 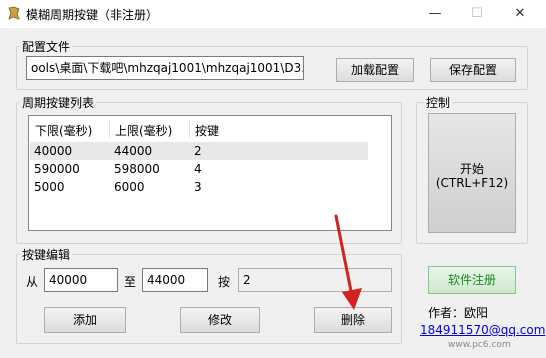 What do you see at coordinates (46, 46) in the screenshot?
I see `config-group-label: 配置文件` at bounding box center [46, 46].